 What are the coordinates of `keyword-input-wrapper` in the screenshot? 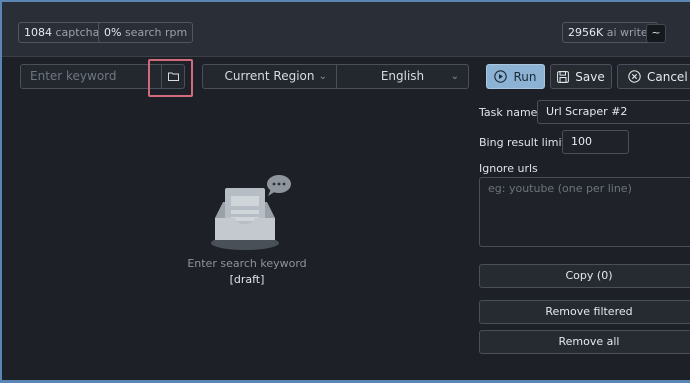 It's located at (91, 76).